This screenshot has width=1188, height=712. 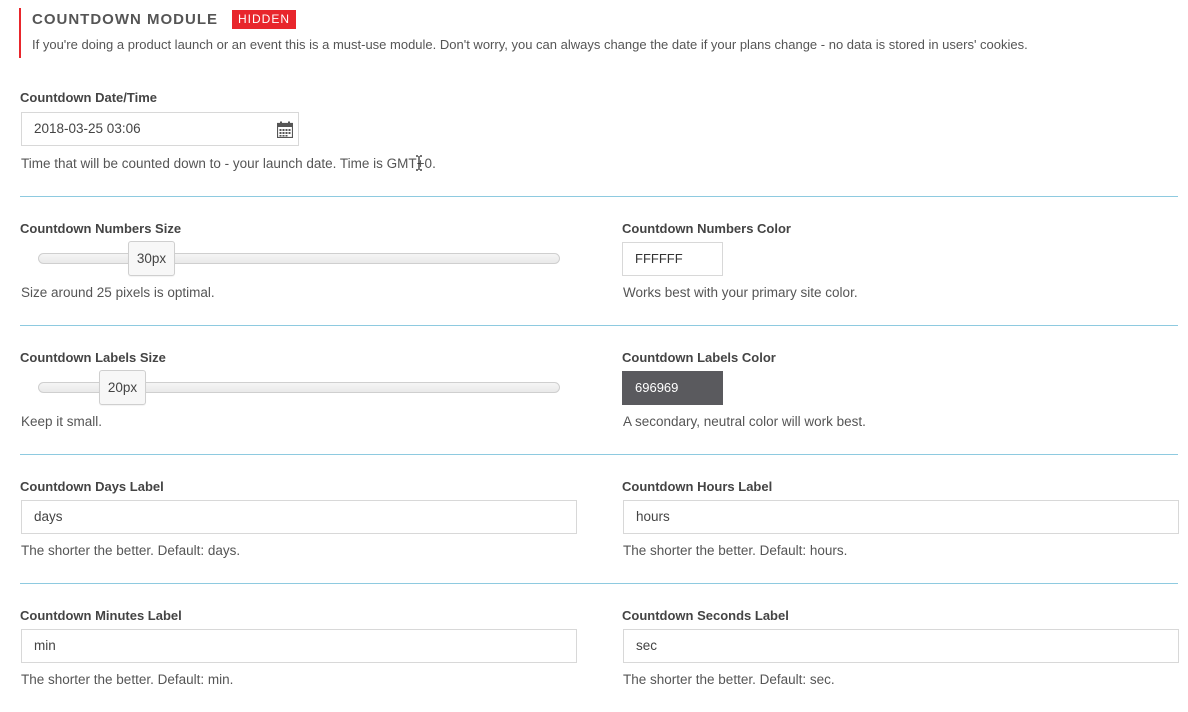 What do you see at coordinates (729, 679) in the screenshot?
I see `seconds-label-help: The shorter the better. Default: sec.` at bounding box center [729, 679].